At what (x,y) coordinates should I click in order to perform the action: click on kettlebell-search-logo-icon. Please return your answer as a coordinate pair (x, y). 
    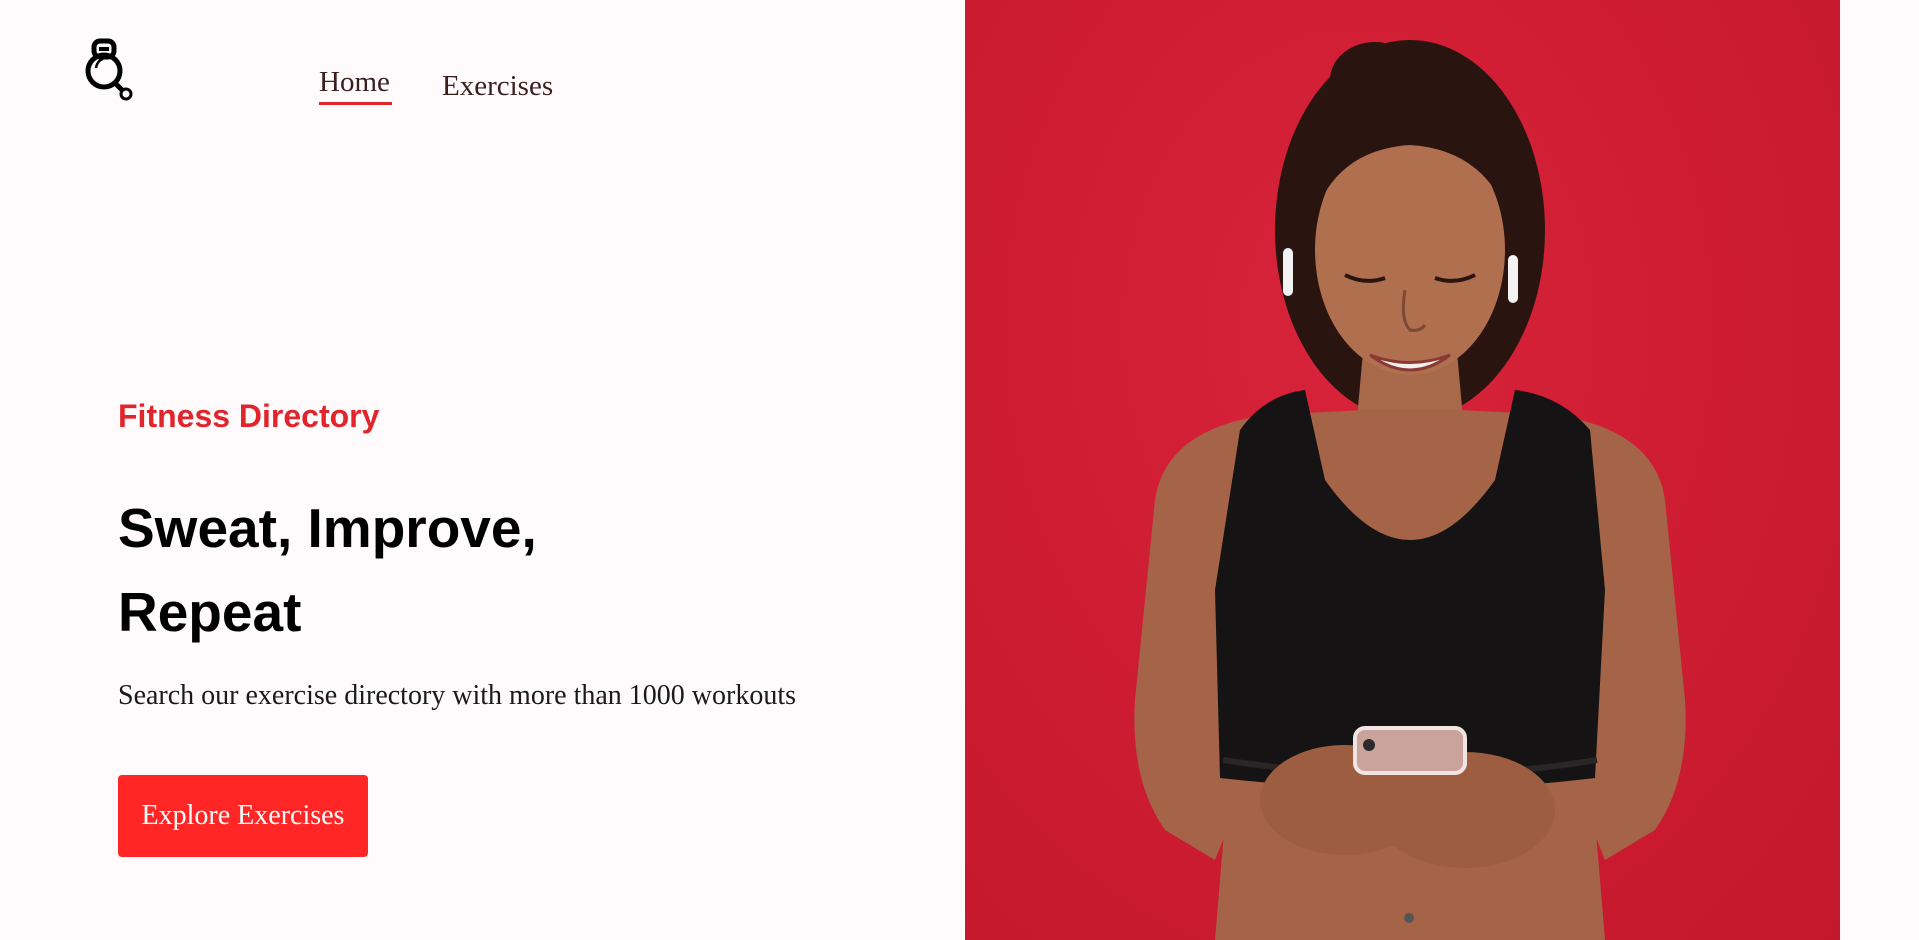
    Looking at the image, I should click on (110, 70).